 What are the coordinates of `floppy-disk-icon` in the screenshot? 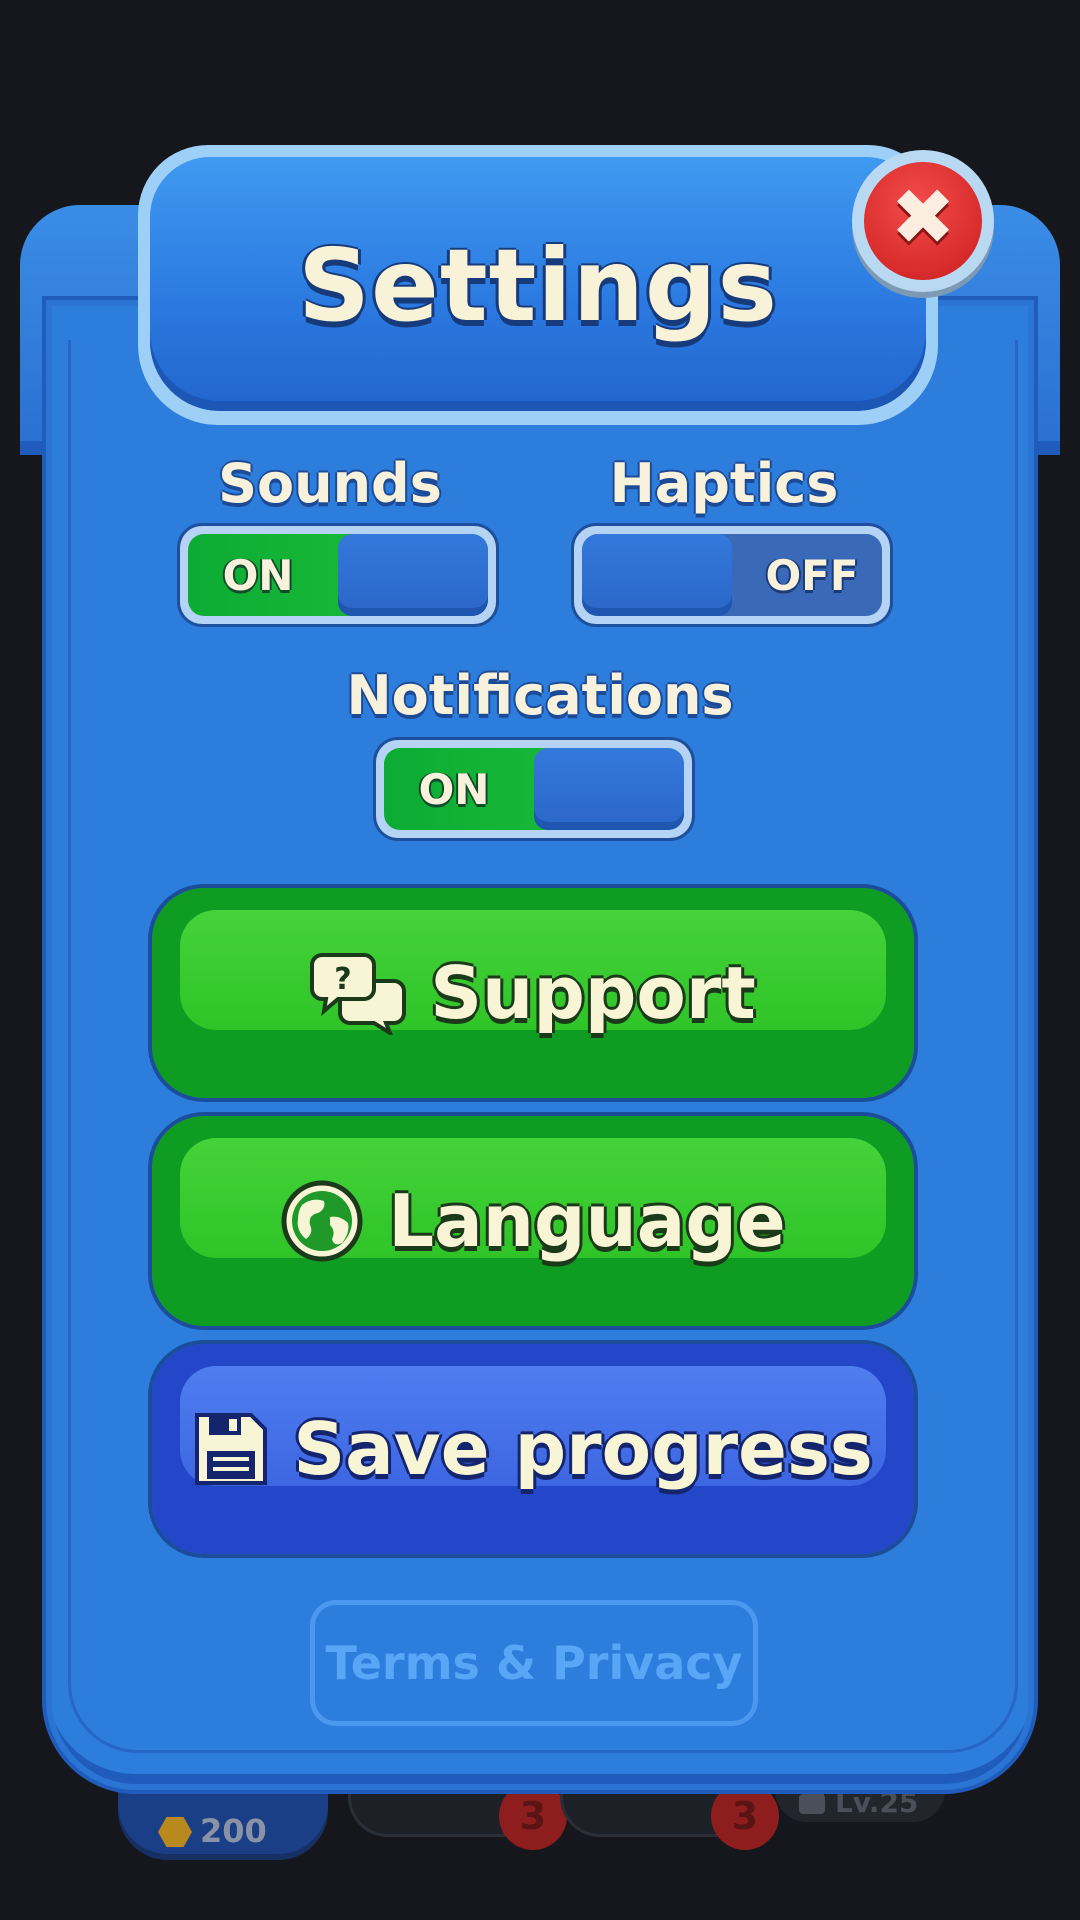 It's located at (231, 1449).